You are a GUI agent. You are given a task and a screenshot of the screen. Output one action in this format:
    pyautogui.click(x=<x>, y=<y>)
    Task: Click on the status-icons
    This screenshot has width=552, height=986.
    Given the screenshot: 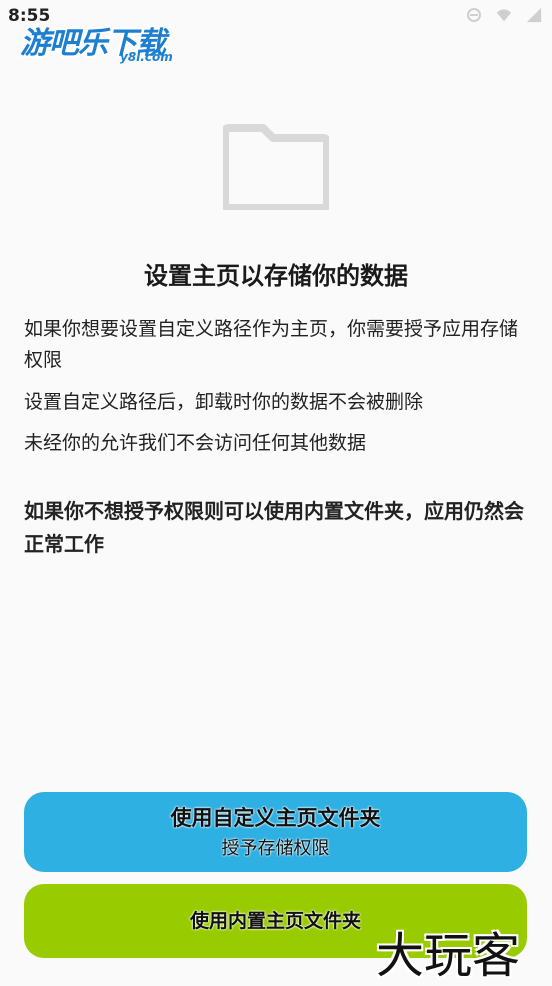 What is the action you would take?
    pyautogui.click(x=504, y=15)
    